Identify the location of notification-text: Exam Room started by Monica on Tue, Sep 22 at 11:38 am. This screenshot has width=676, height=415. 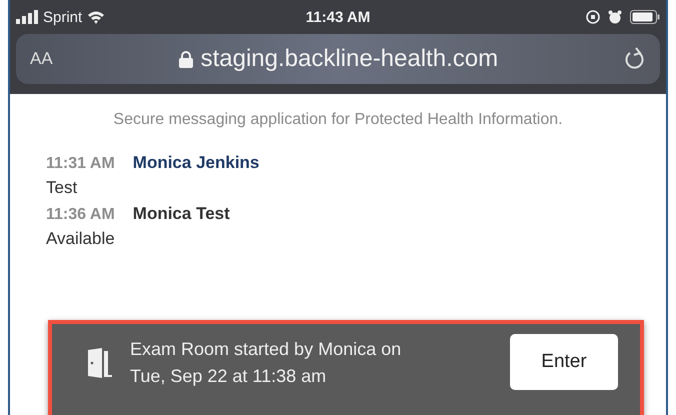
(266, 363).